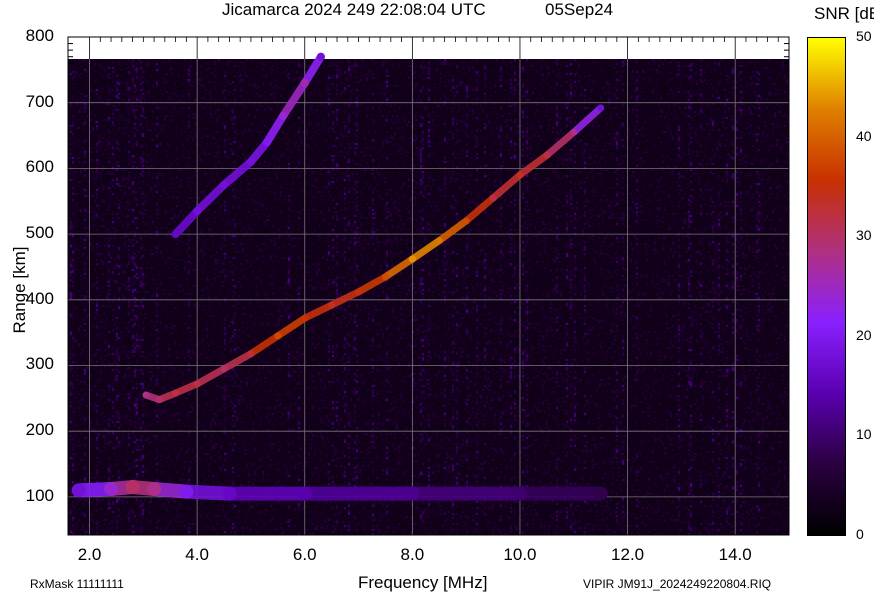 Image resolution: width=874 pixels, height=595 pixels. What do you see at coordinates (39, 233) in the screenshot?
I see `y-tick-label: 500` at bounding box center [39, 233].